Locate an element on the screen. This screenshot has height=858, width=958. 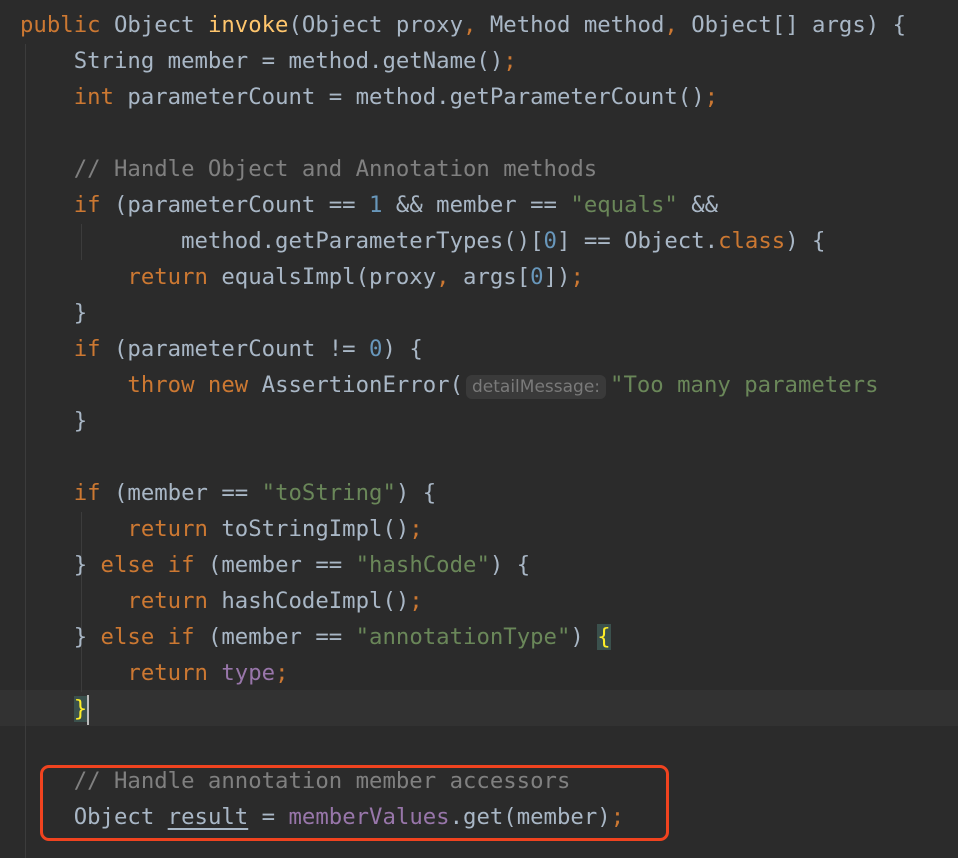
code-line: // Handle Object and Annotation methods is located at coordinates (309, 169).